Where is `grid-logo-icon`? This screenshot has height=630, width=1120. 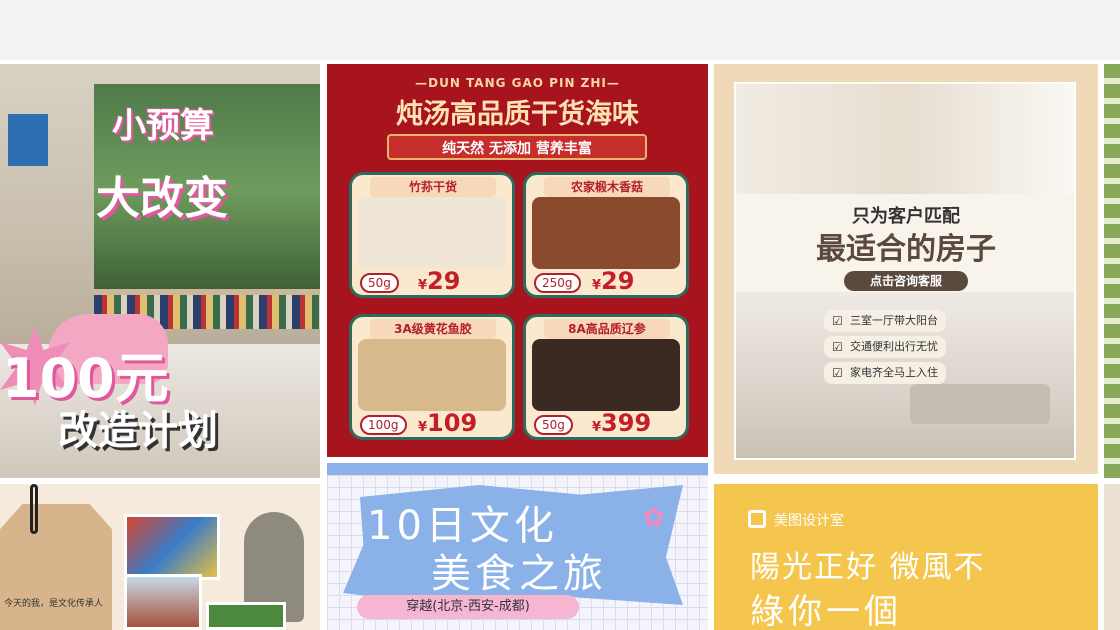 grid-logo-icon is located at coordinates (757, 519).